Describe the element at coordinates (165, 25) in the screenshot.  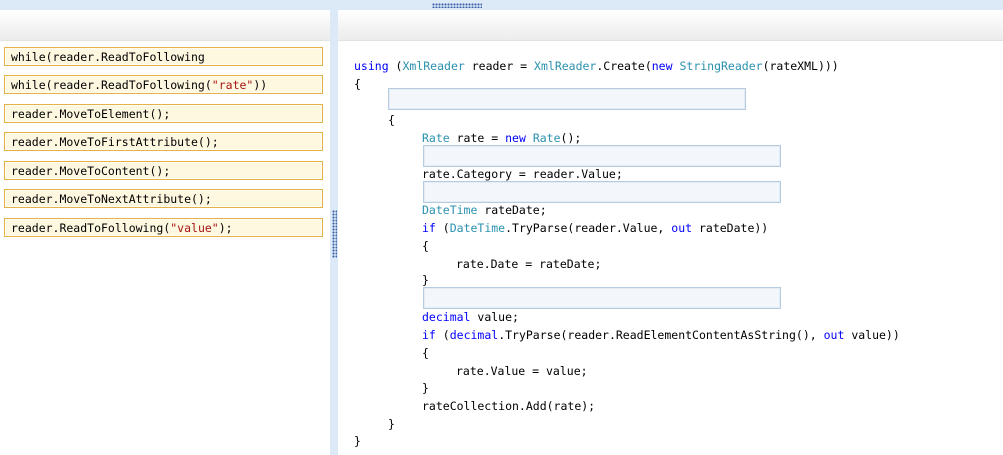
I see `options-pane-header` at that location.